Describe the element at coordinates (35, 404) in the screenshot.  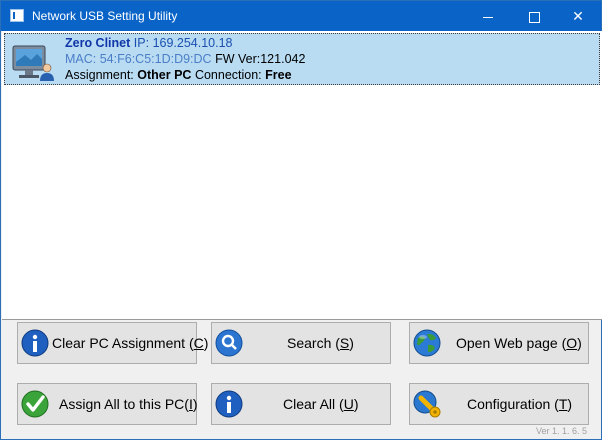
I see `checkmark-icon` at that location.